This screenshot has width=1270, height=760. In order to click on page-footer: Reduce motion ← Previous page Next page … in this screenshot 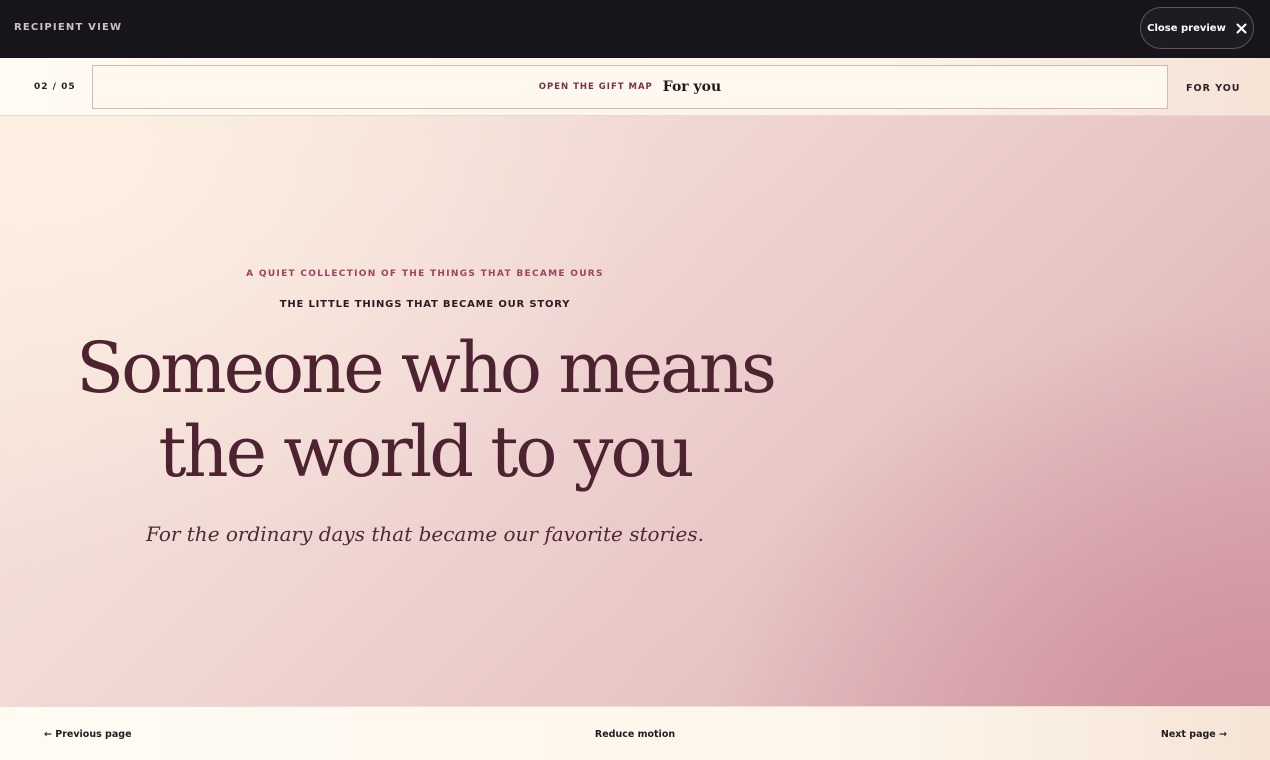, I will do `click(635, 733)`.